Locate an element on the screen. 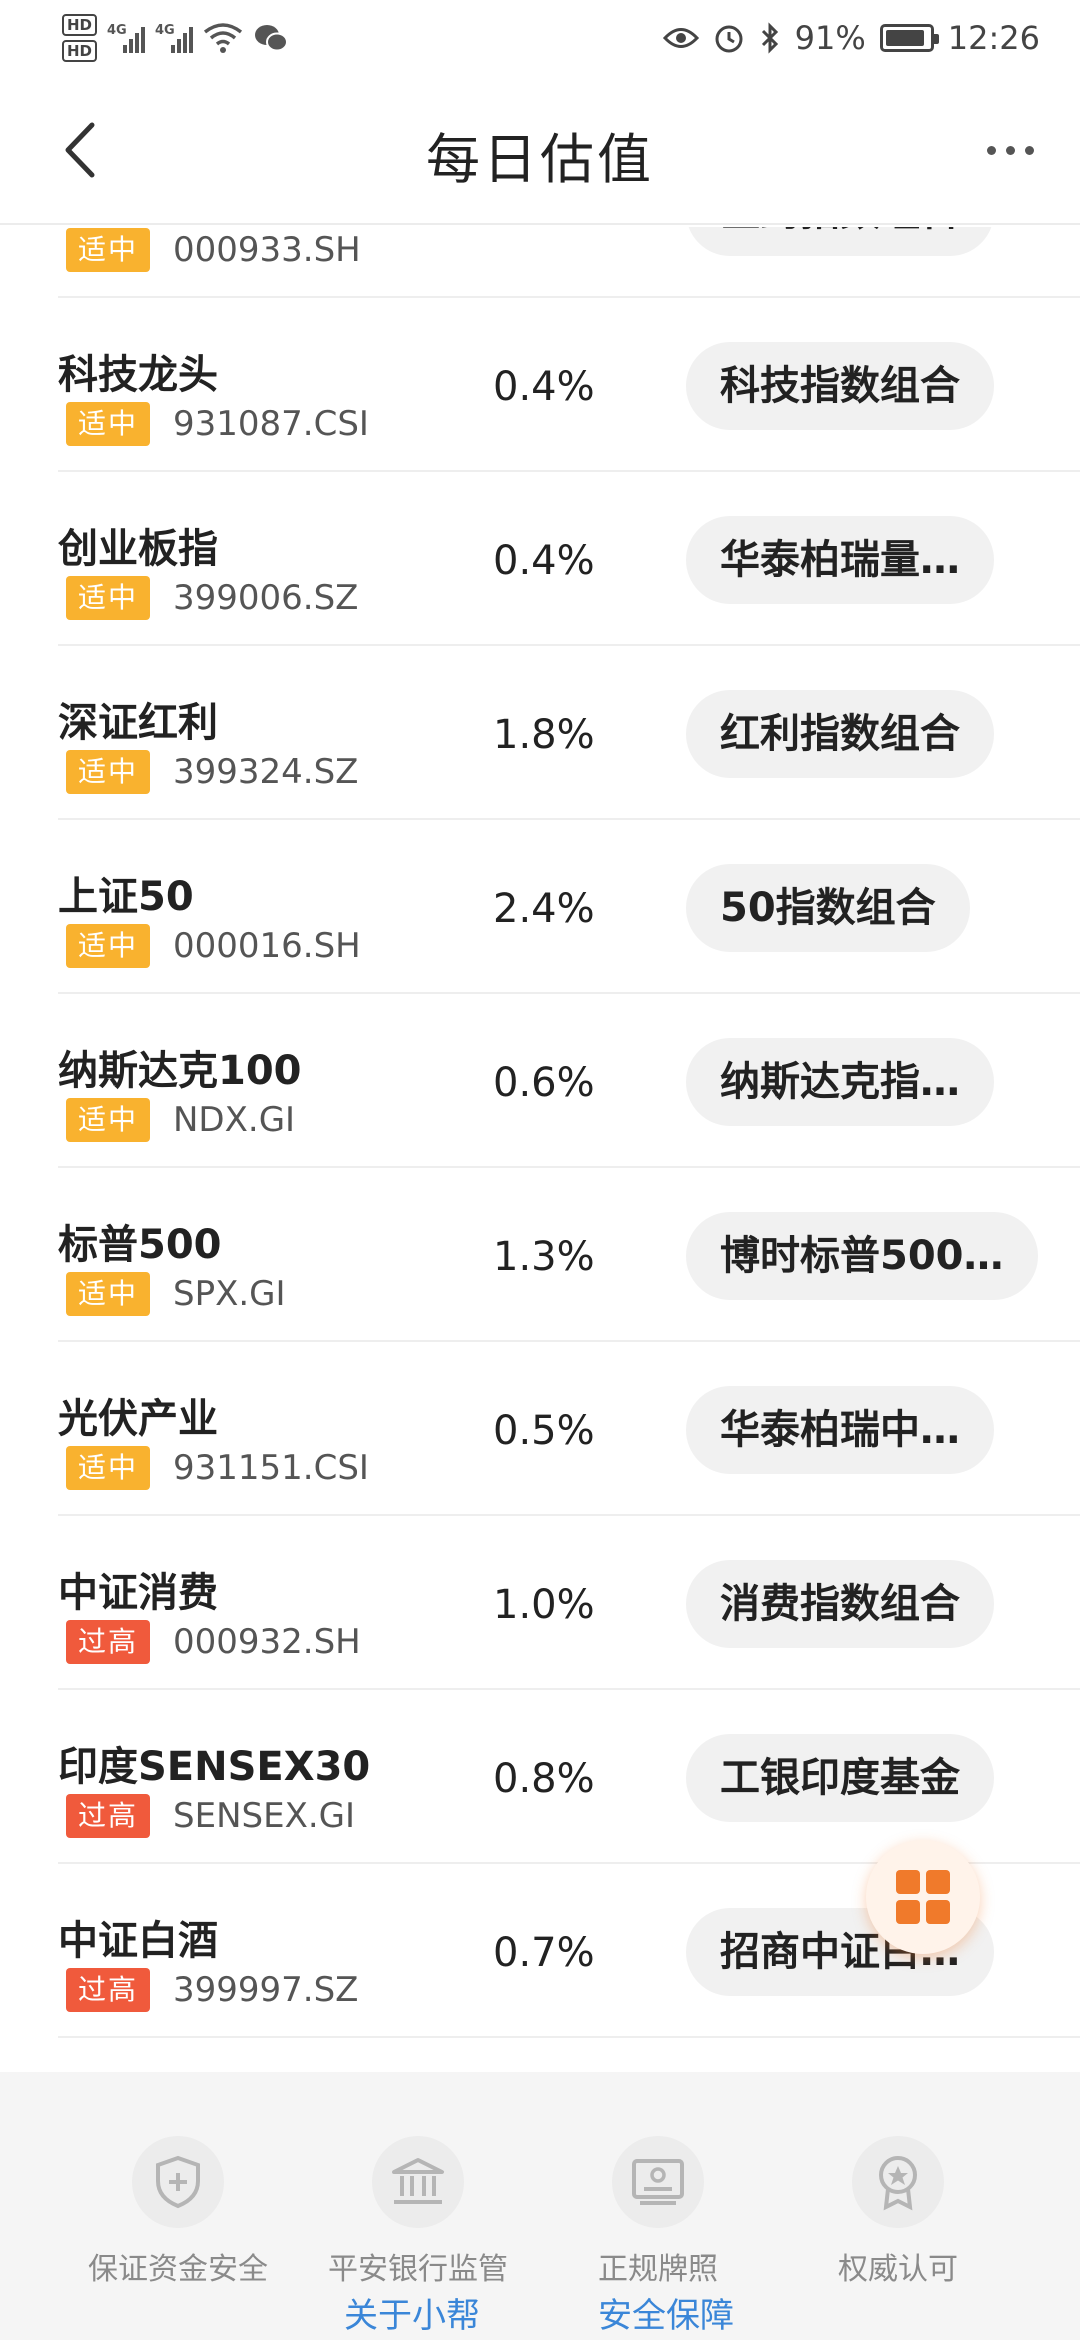 The image size is (1080, 2340). badge-license: 正规牌照 is located at coordinates (658, 2212).